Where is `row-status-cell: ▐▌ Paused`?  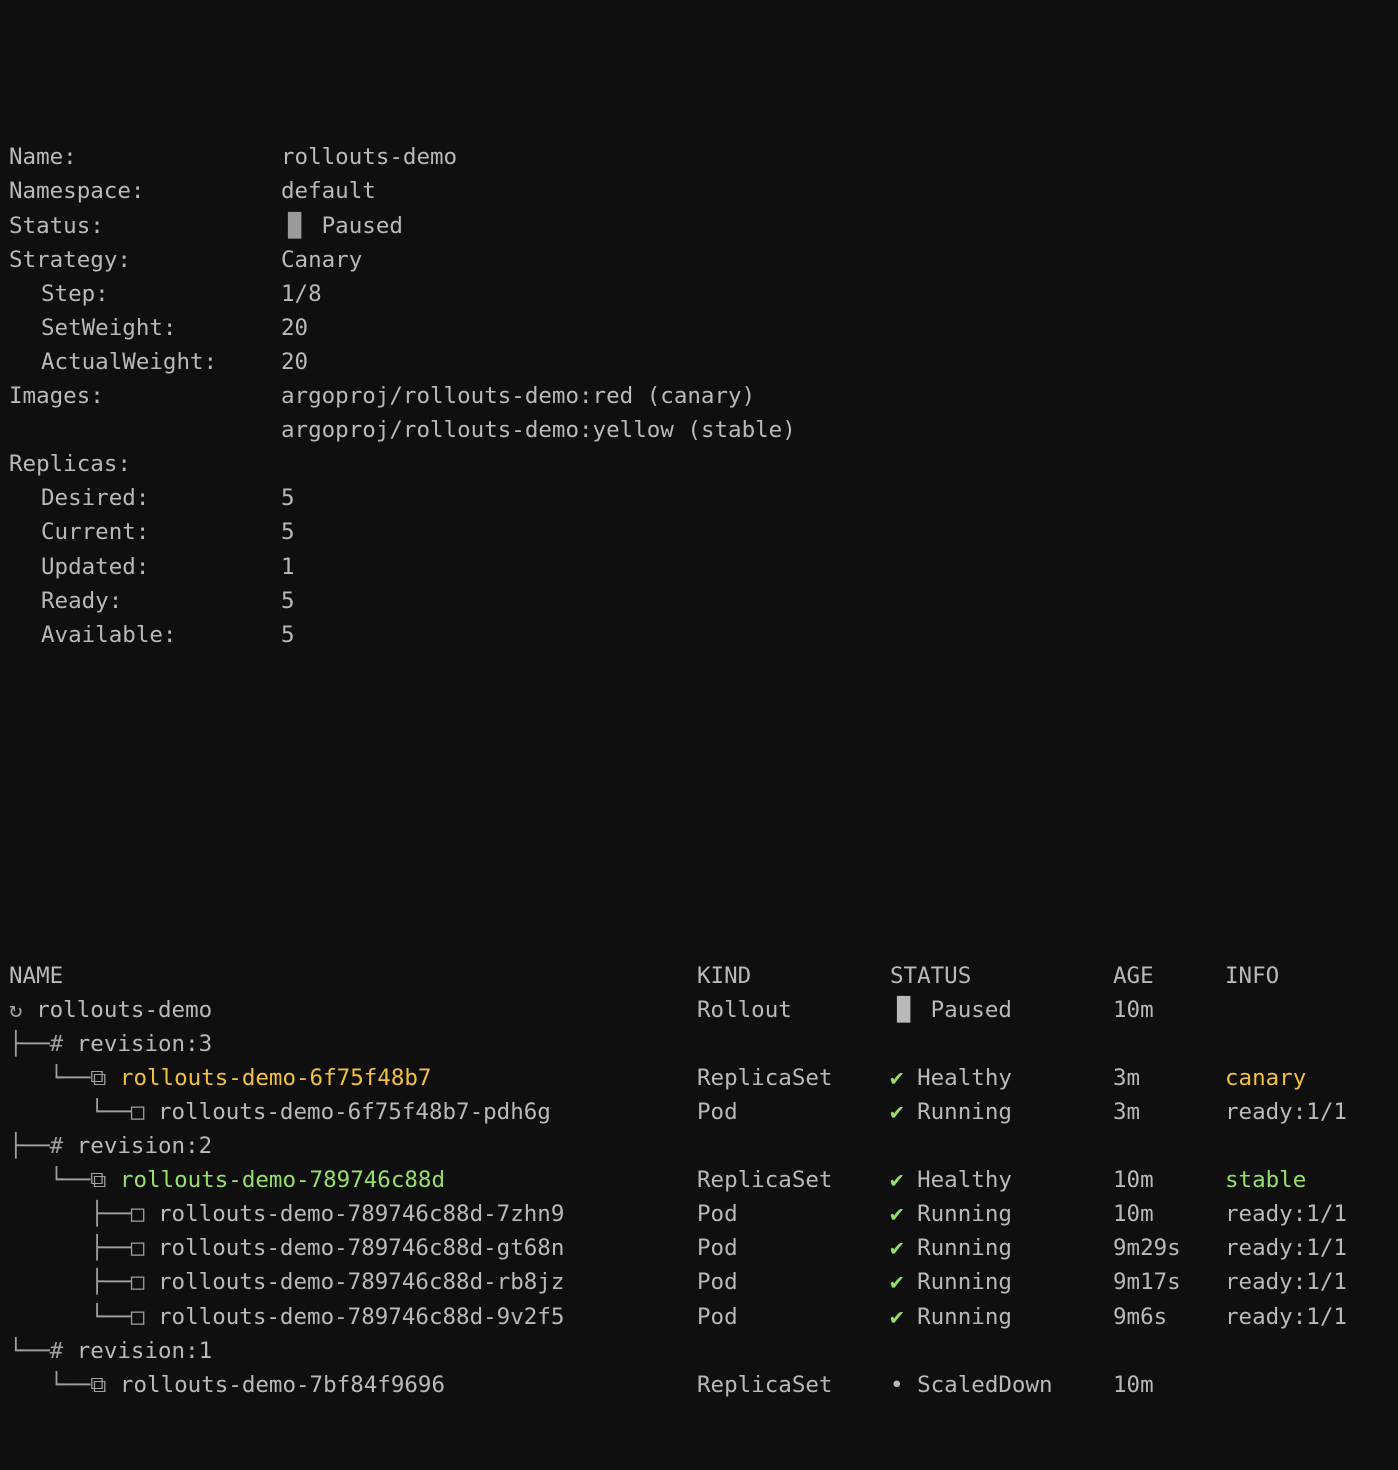 row-status-cell: ▐▌ Paused is located at coordinates (951, 1010).